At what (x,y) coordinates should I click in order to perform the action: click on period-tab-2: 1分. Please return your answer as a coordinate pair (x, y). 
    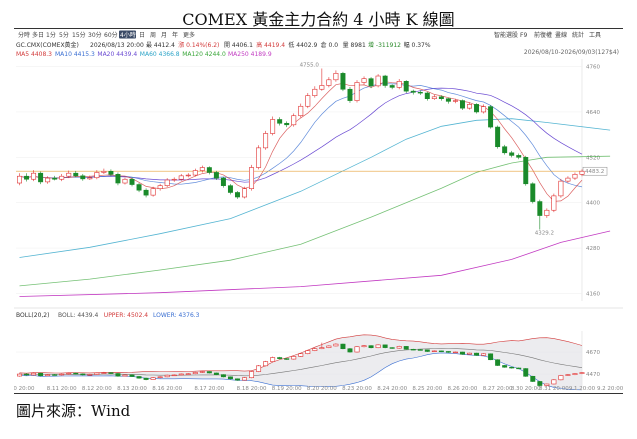
    Looking at the image, I should click on (51, 35).